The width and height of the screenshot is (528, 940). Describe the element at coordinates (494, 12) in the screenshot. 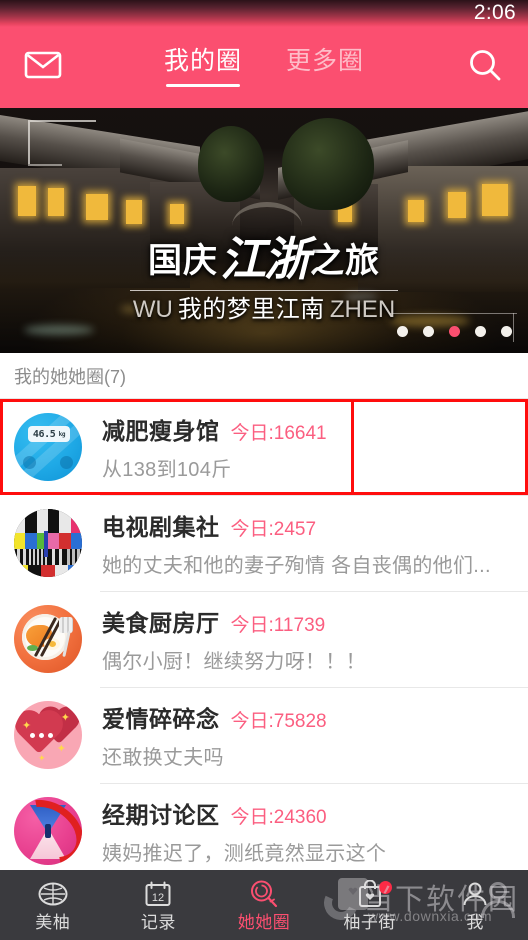

I see `status-time: 2:06` at that location.